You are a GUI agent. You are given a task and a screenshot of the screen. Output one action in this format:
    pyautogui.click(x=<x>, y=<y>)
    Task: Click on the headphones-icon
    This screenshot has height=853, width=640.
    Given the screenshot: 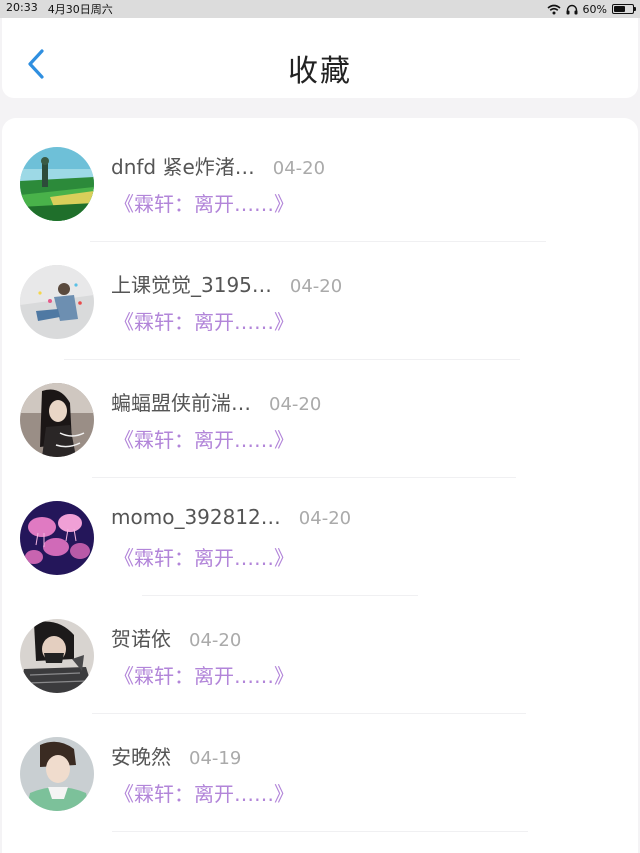 What is the action you would take?
    pyautogui.click(x=572, y=9)
    